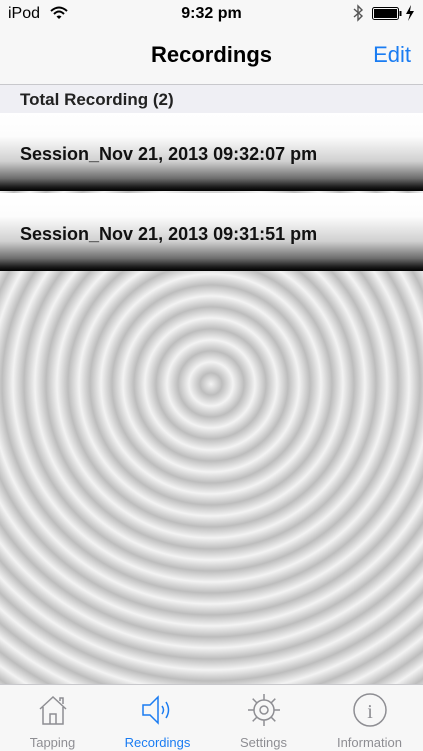 This screenshot has width=423, height=751. I want to click on info-icon: i, so click(370, 710).